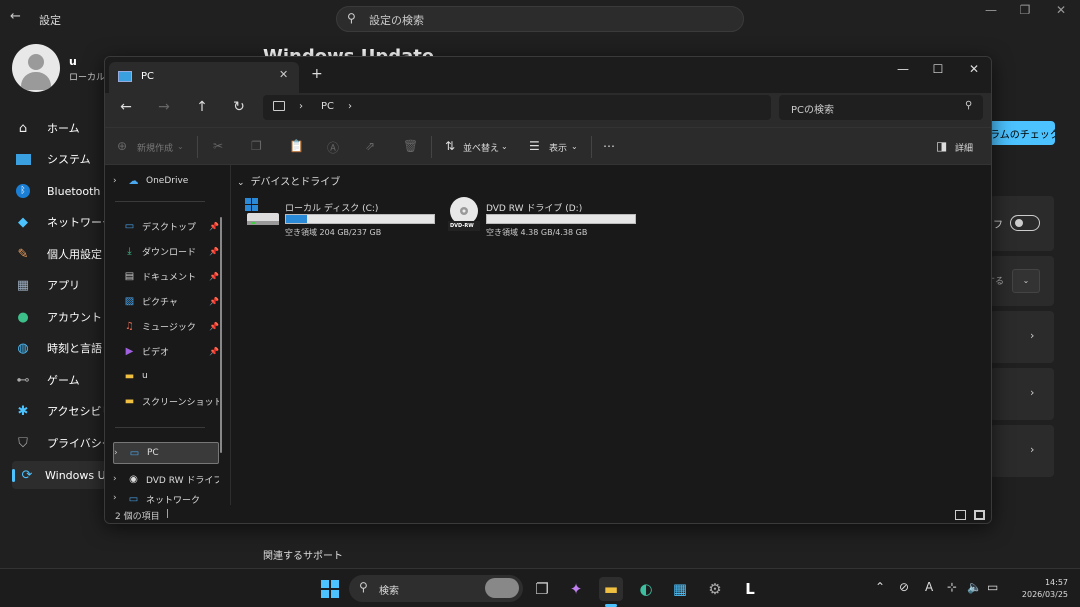 Image resolution: width=1080 pixels, height=607 pixels. I want to click on close-tab-icon: ✕, so click(283, 74).